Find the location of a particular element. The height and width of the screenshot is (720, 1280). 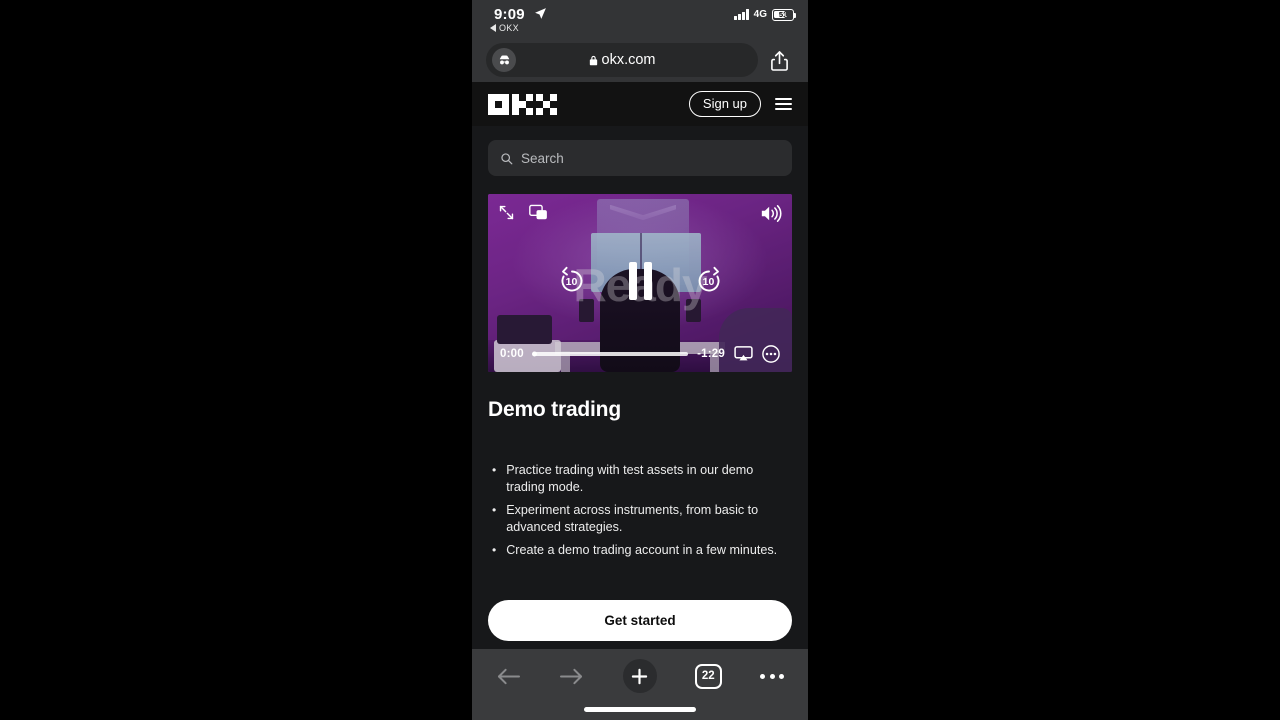

picture-in-picture-icon is located at coordinates (538, 212).